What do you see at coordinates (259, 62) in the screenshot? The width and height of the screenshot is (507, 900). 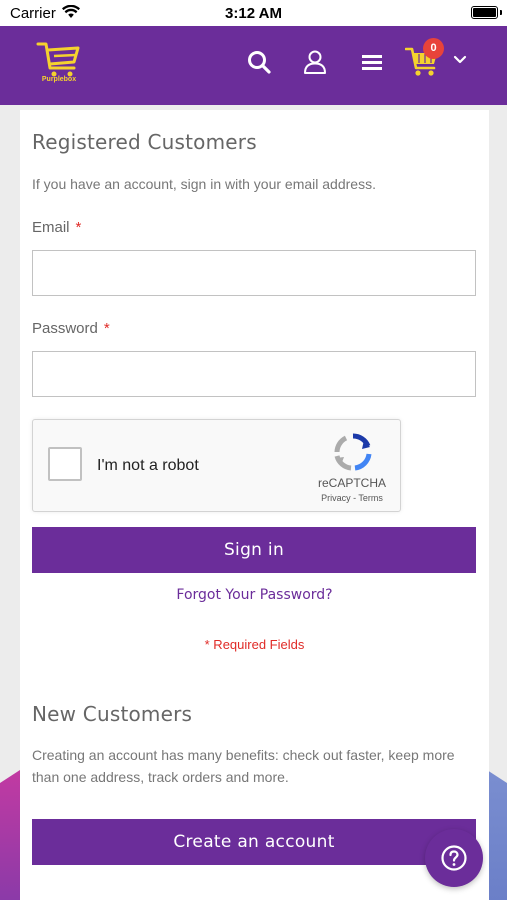 I see `search-icon` at bounding box center [259, 62].